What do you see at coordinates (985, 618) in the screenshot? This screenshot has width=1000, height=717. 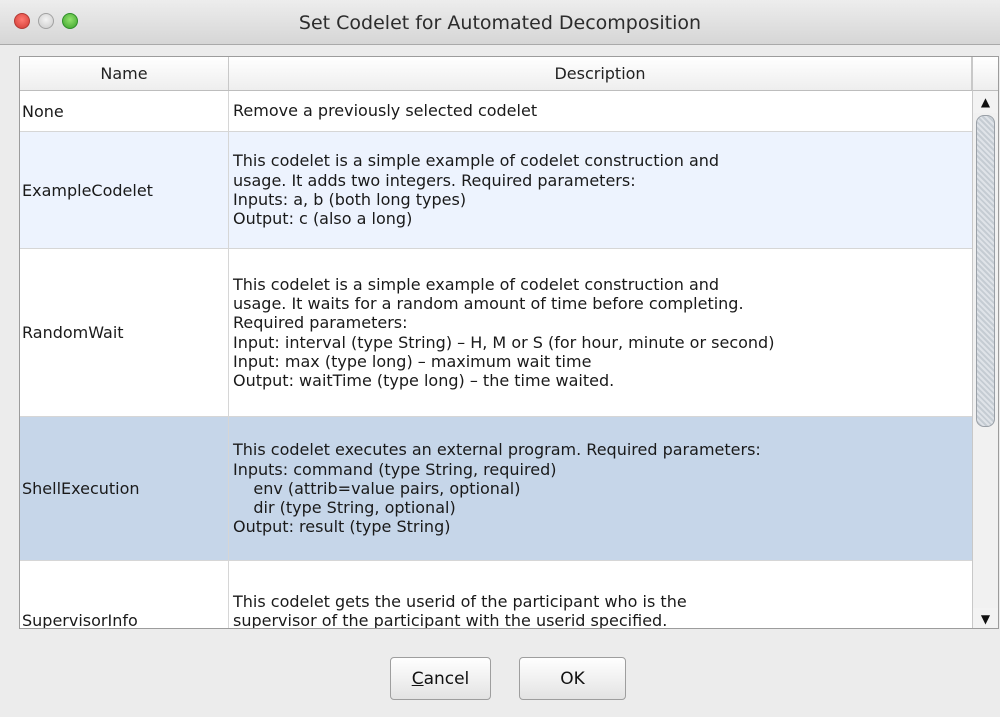 I see `scroll-down-icon: ▼` at bounding box center [985, 618].